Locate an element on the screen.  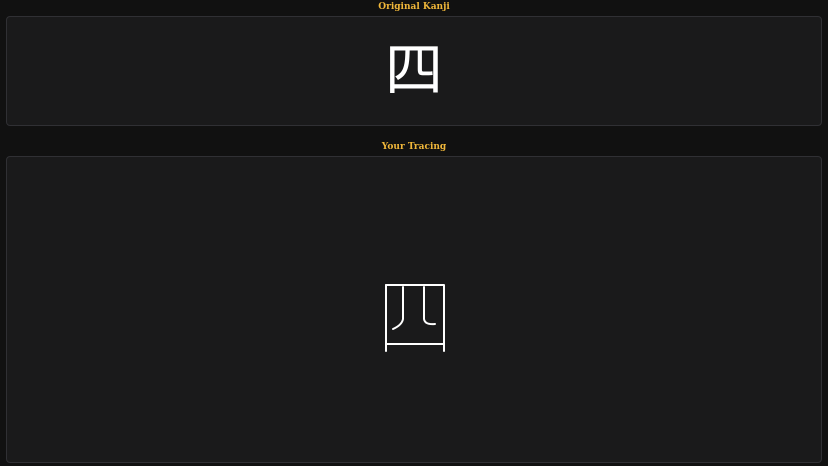
traced-stroke-top-right is located at coordinates (415, 318).